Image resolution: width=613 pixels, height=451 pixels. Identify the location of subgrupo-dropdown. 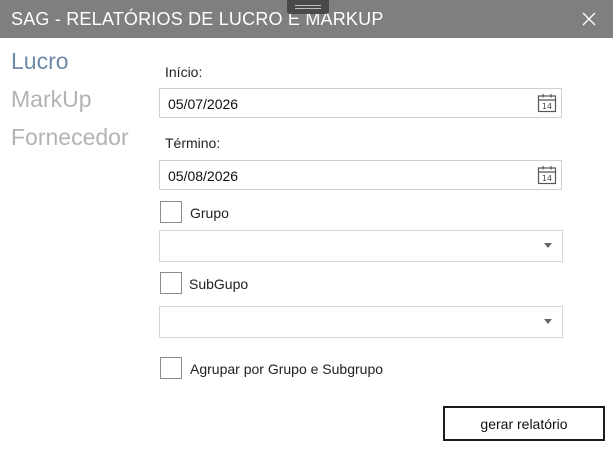
(361, 322).